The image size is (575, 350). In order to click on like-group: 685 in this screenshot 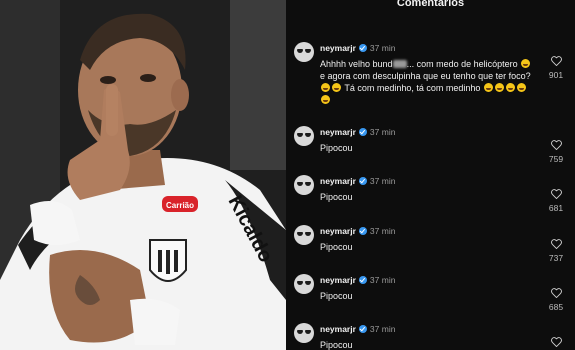, I will do `click(556, 300)`.